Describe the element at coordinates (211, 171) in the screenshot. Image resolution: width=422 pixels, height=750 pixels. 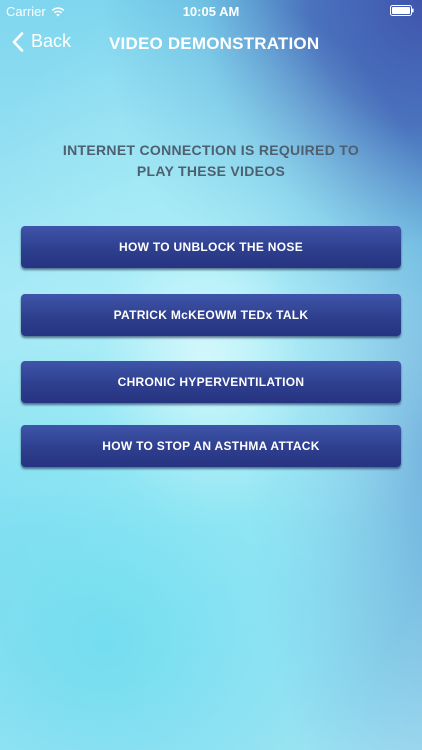
I see `notice-line-2: PLAY THESE VIDEOS` at that location.